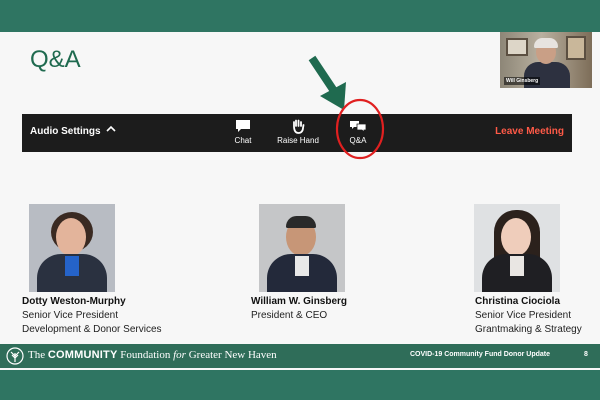  Describe the element at coordinates (74, 301) in the screenshot. I see `person-name: Dotty Weston-Murphy` at that location.